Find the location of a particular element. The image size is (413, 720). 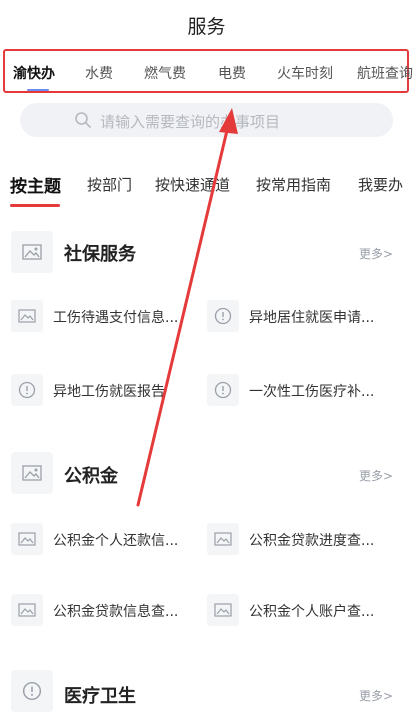

more-link-social-security: 更多> is located at coordinates (376, 253).